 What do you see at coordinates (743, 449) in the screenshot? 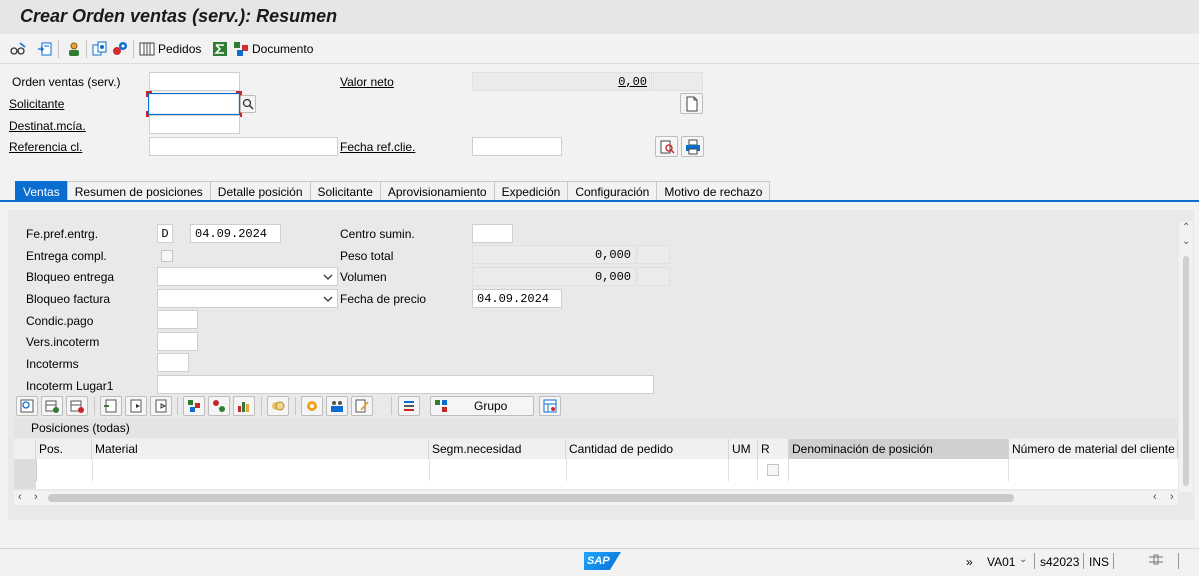
I see `column-header-uom: UM` at bounding box center [743, 449].